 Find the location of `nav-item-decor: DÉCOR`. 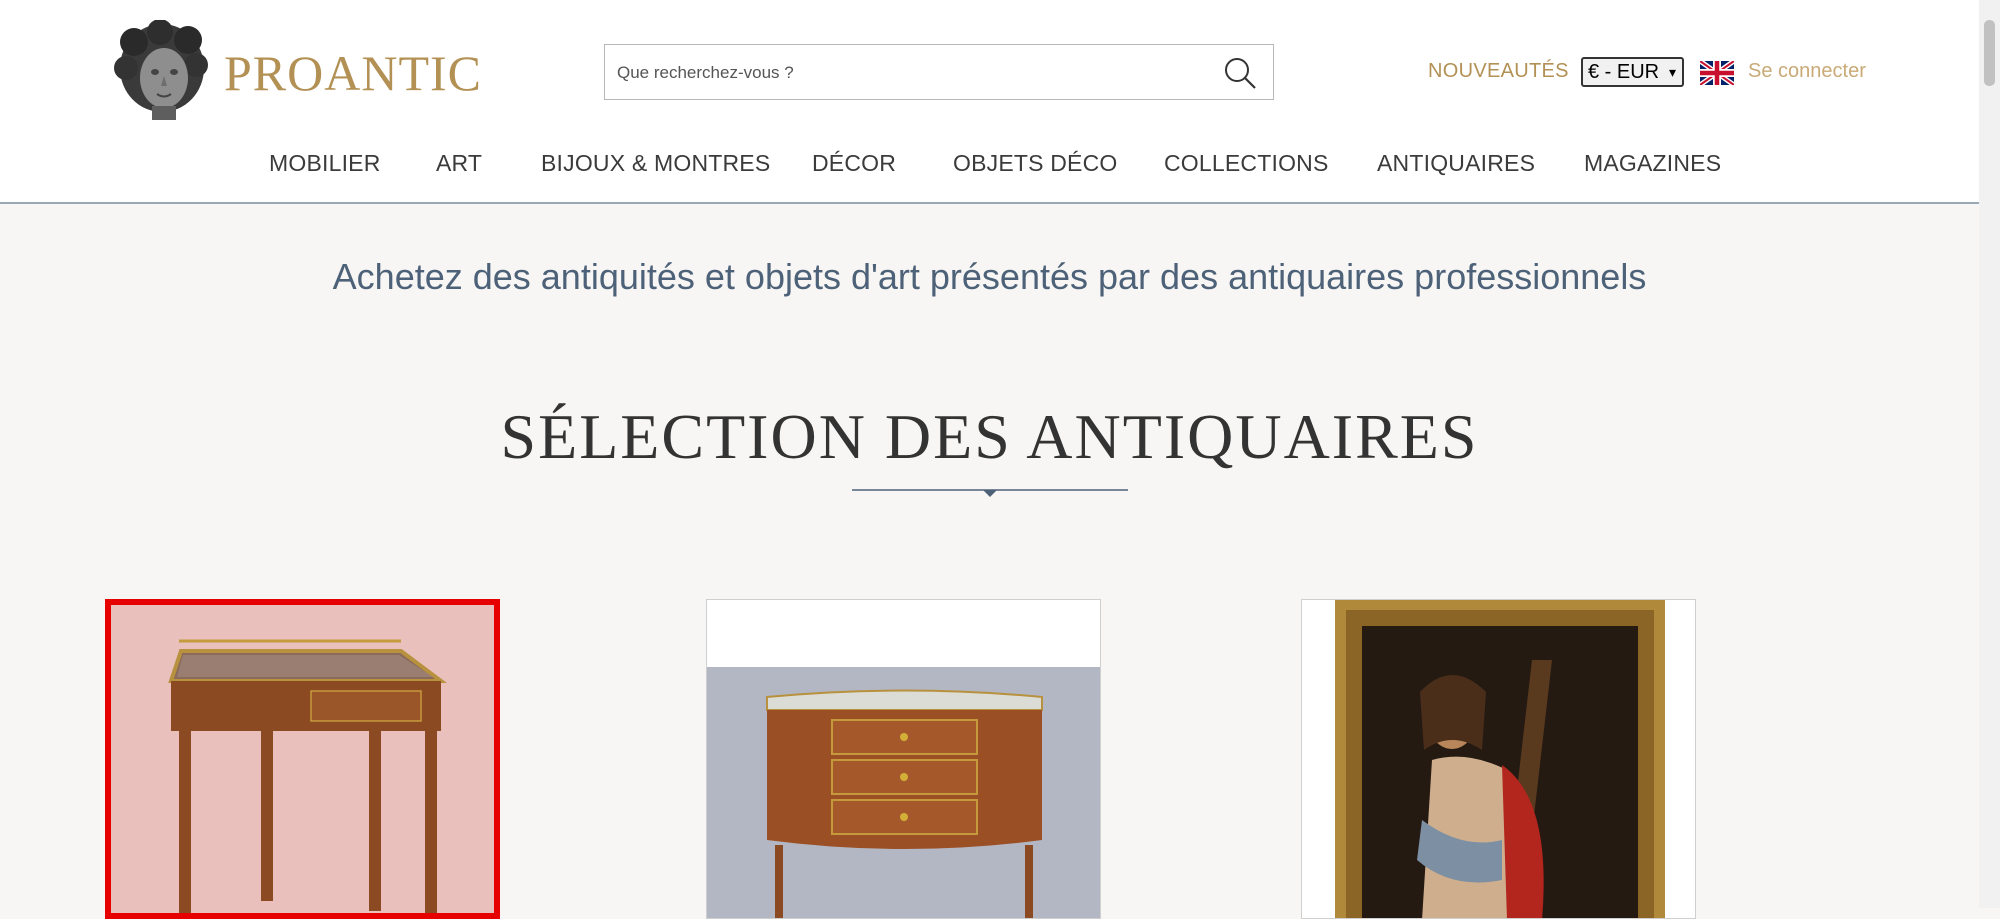

nav-item-decor: DÉCOR is located at coordinates (854, 163).